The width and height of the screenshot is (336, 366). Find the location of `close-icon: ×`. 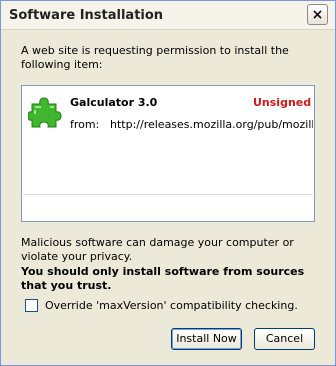

close-icon: × is located at coordinates (317, 15).